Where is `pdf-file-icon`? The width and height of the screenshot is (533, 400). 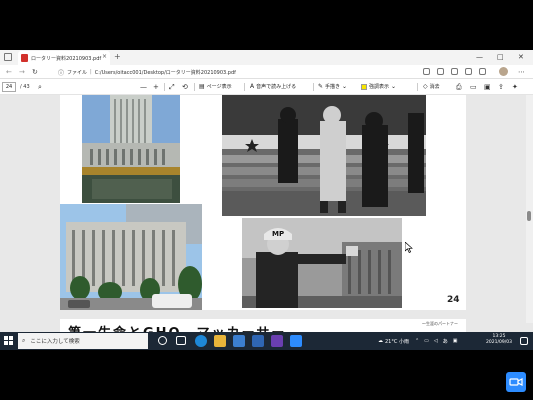
pdf-file-icon is located at coordinates (24, 58).